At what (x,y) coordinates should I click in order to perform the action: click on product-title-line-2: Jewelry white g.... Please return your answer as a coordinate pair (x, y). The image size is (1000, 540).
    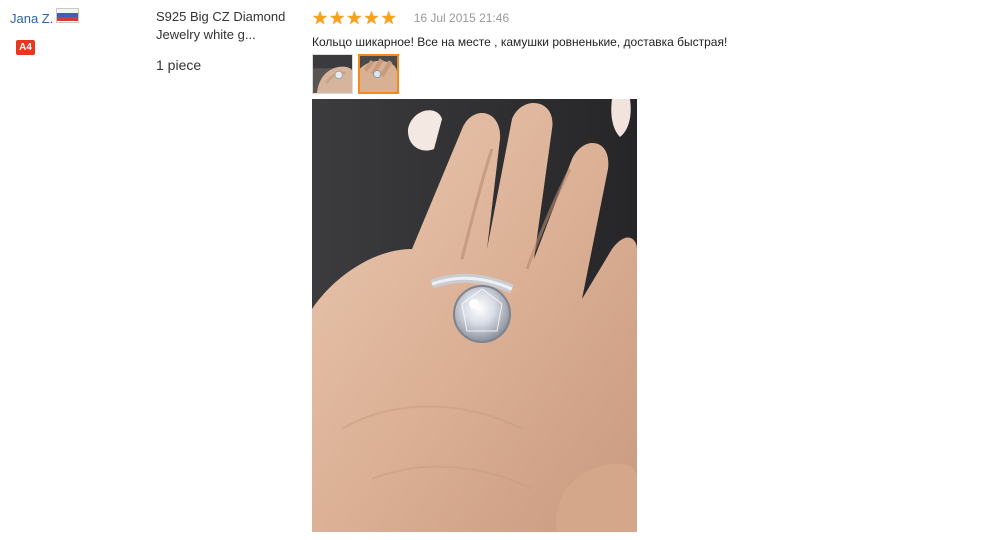
    Looking at the image, I should click on (206, 34).